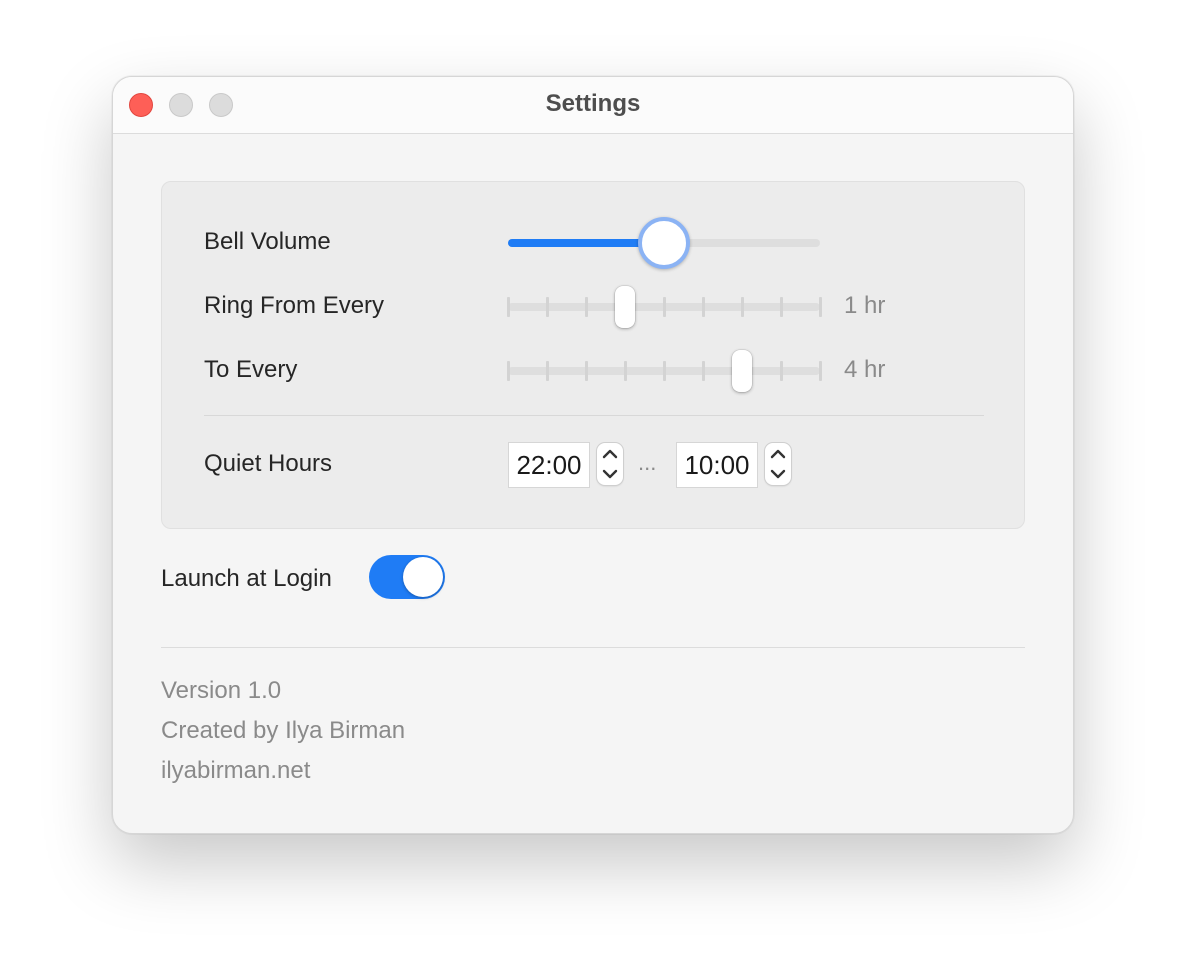  I want to click on ring-from-every-slider-track, so click(664, 307).